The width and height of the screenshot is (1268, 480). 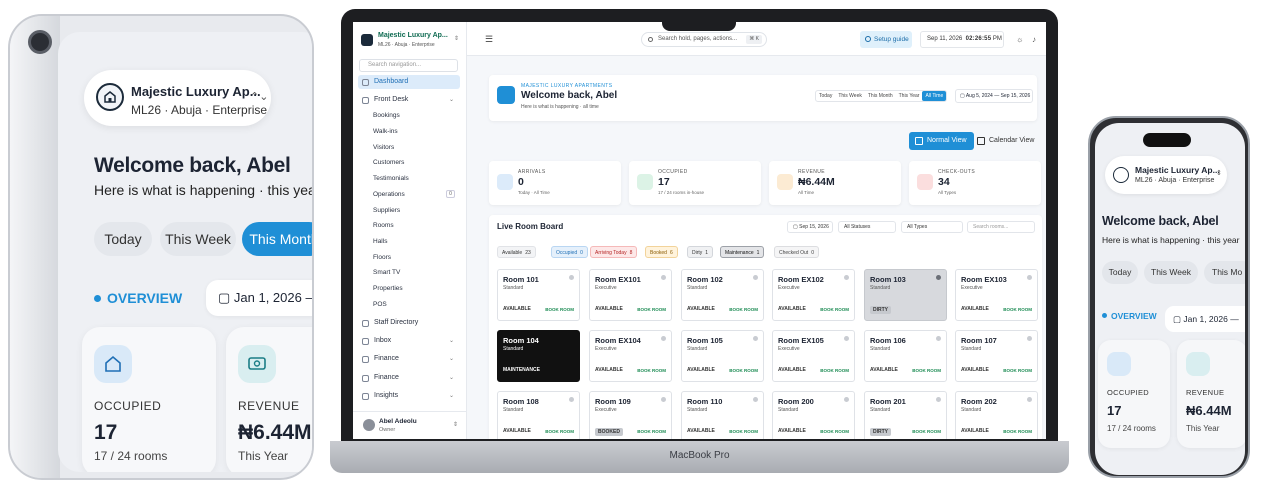 I want to click on date-range-picker: ▢ Aug 5, 2024 — Sep 15, 2026, so click(x=994, y=96).